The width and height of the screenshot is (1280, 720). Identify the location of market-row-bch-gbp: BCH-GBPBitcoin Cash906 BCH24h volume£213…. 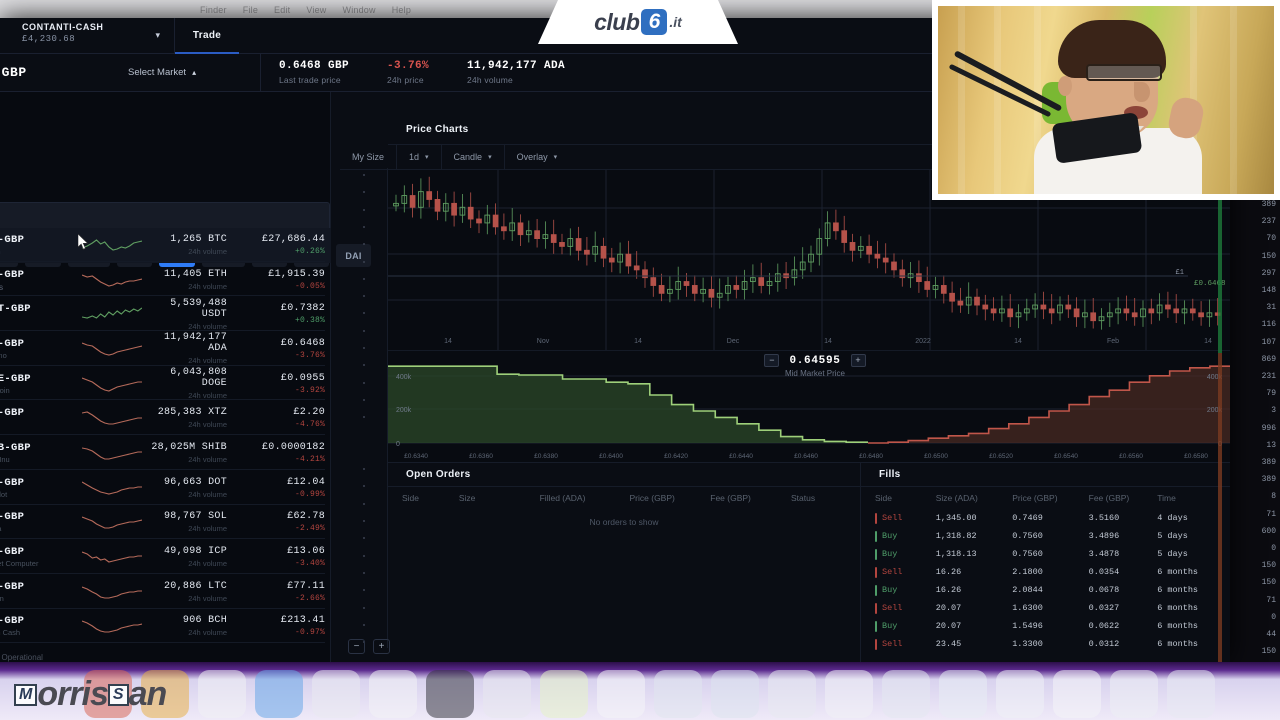
(165, 627).